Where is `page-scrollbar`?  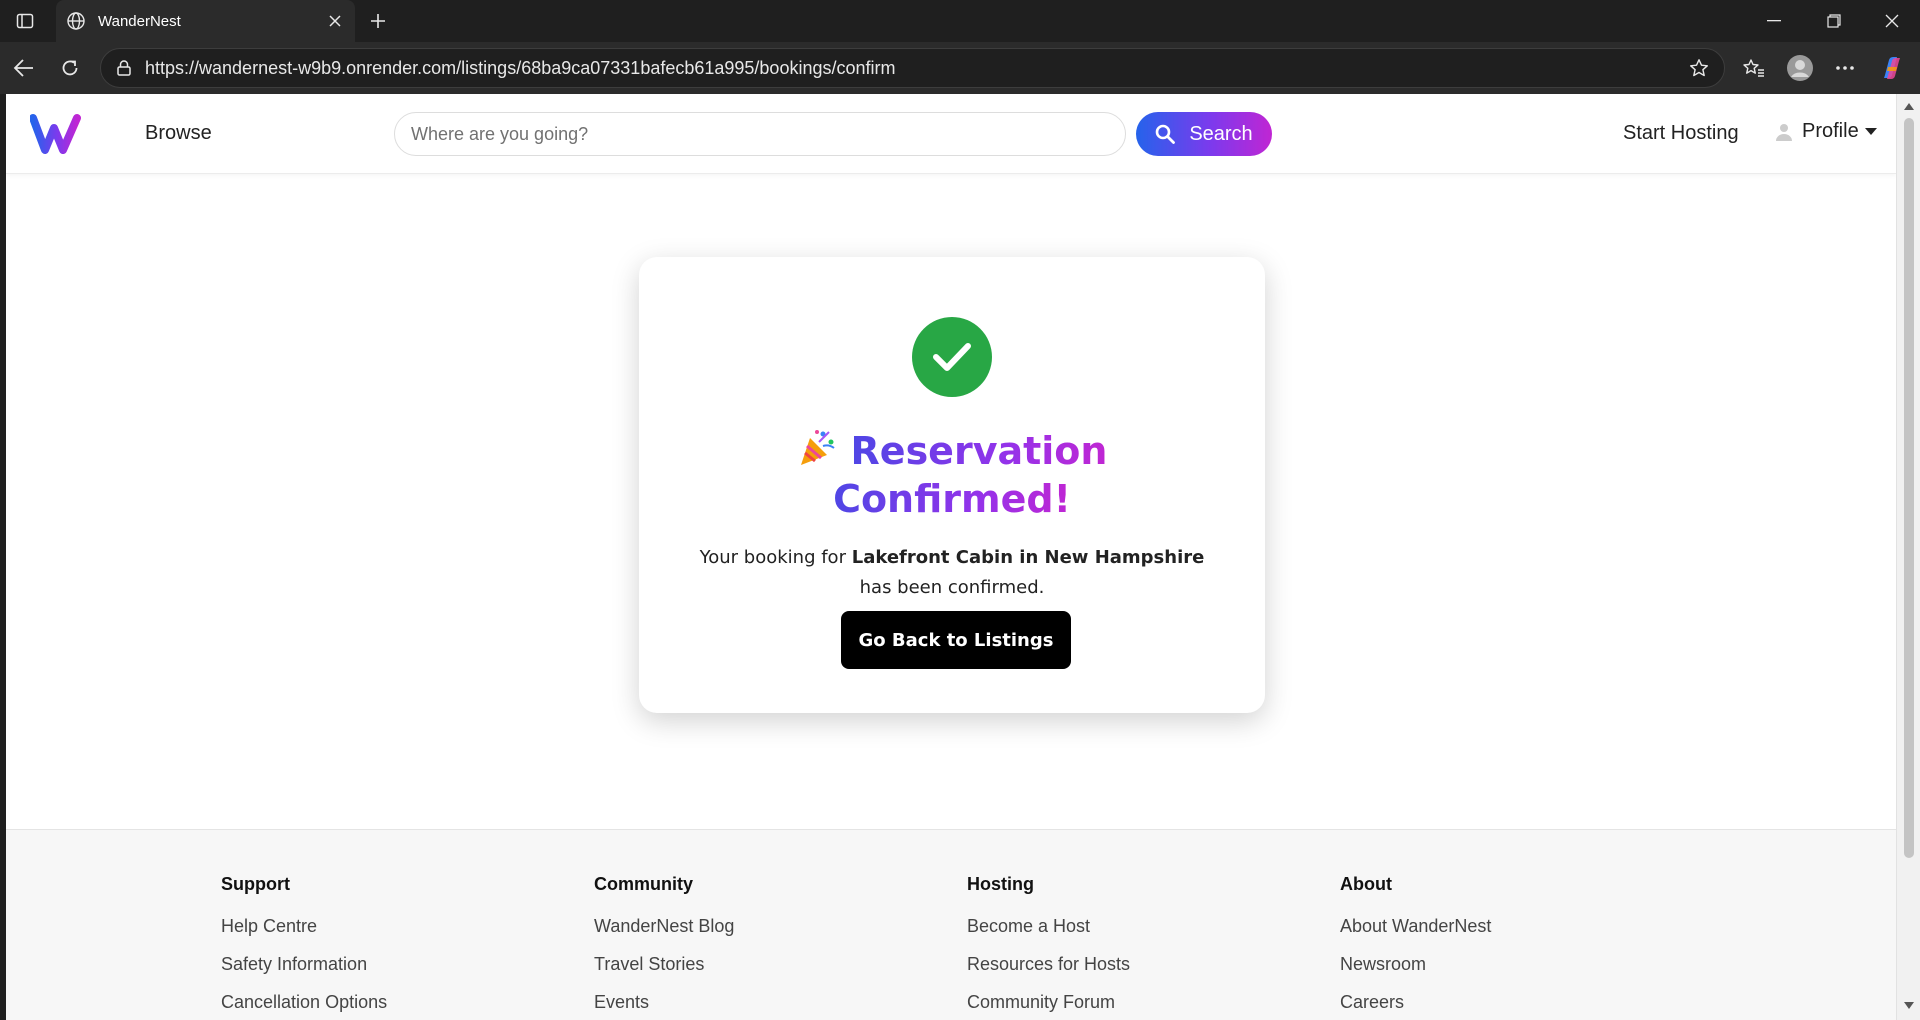 page-scrollbar is located at coordinates (1908, 557).